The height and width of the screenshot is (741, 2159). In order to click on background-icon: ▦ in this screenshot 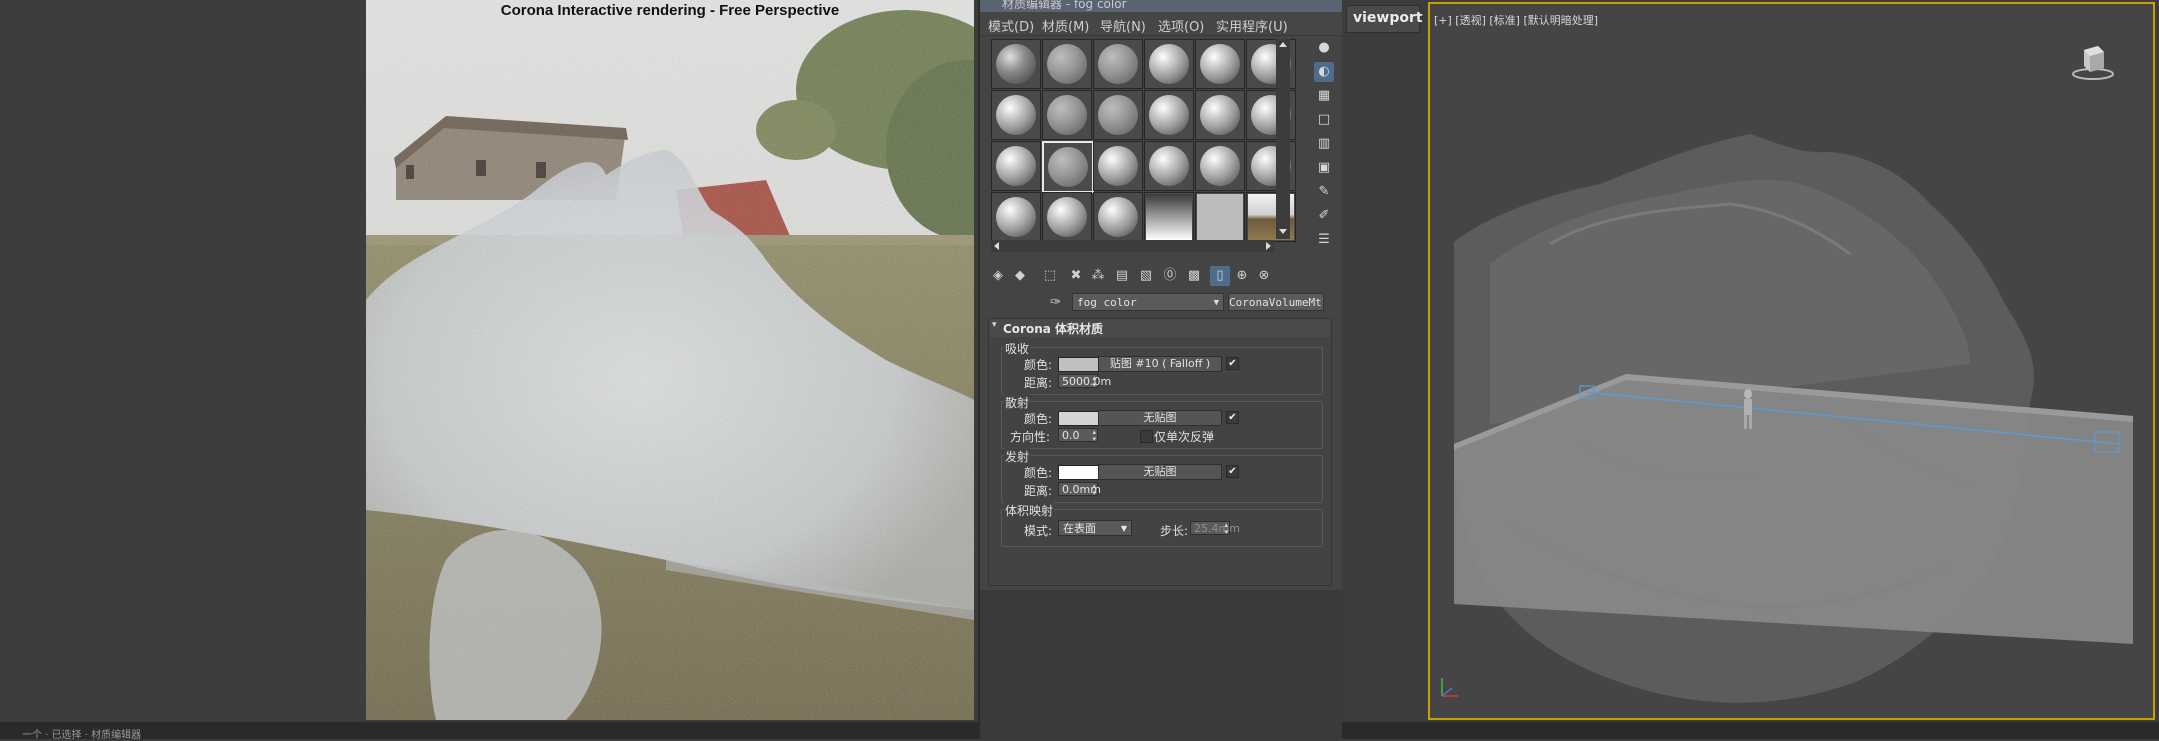, I will do `click(1324, 96)`.